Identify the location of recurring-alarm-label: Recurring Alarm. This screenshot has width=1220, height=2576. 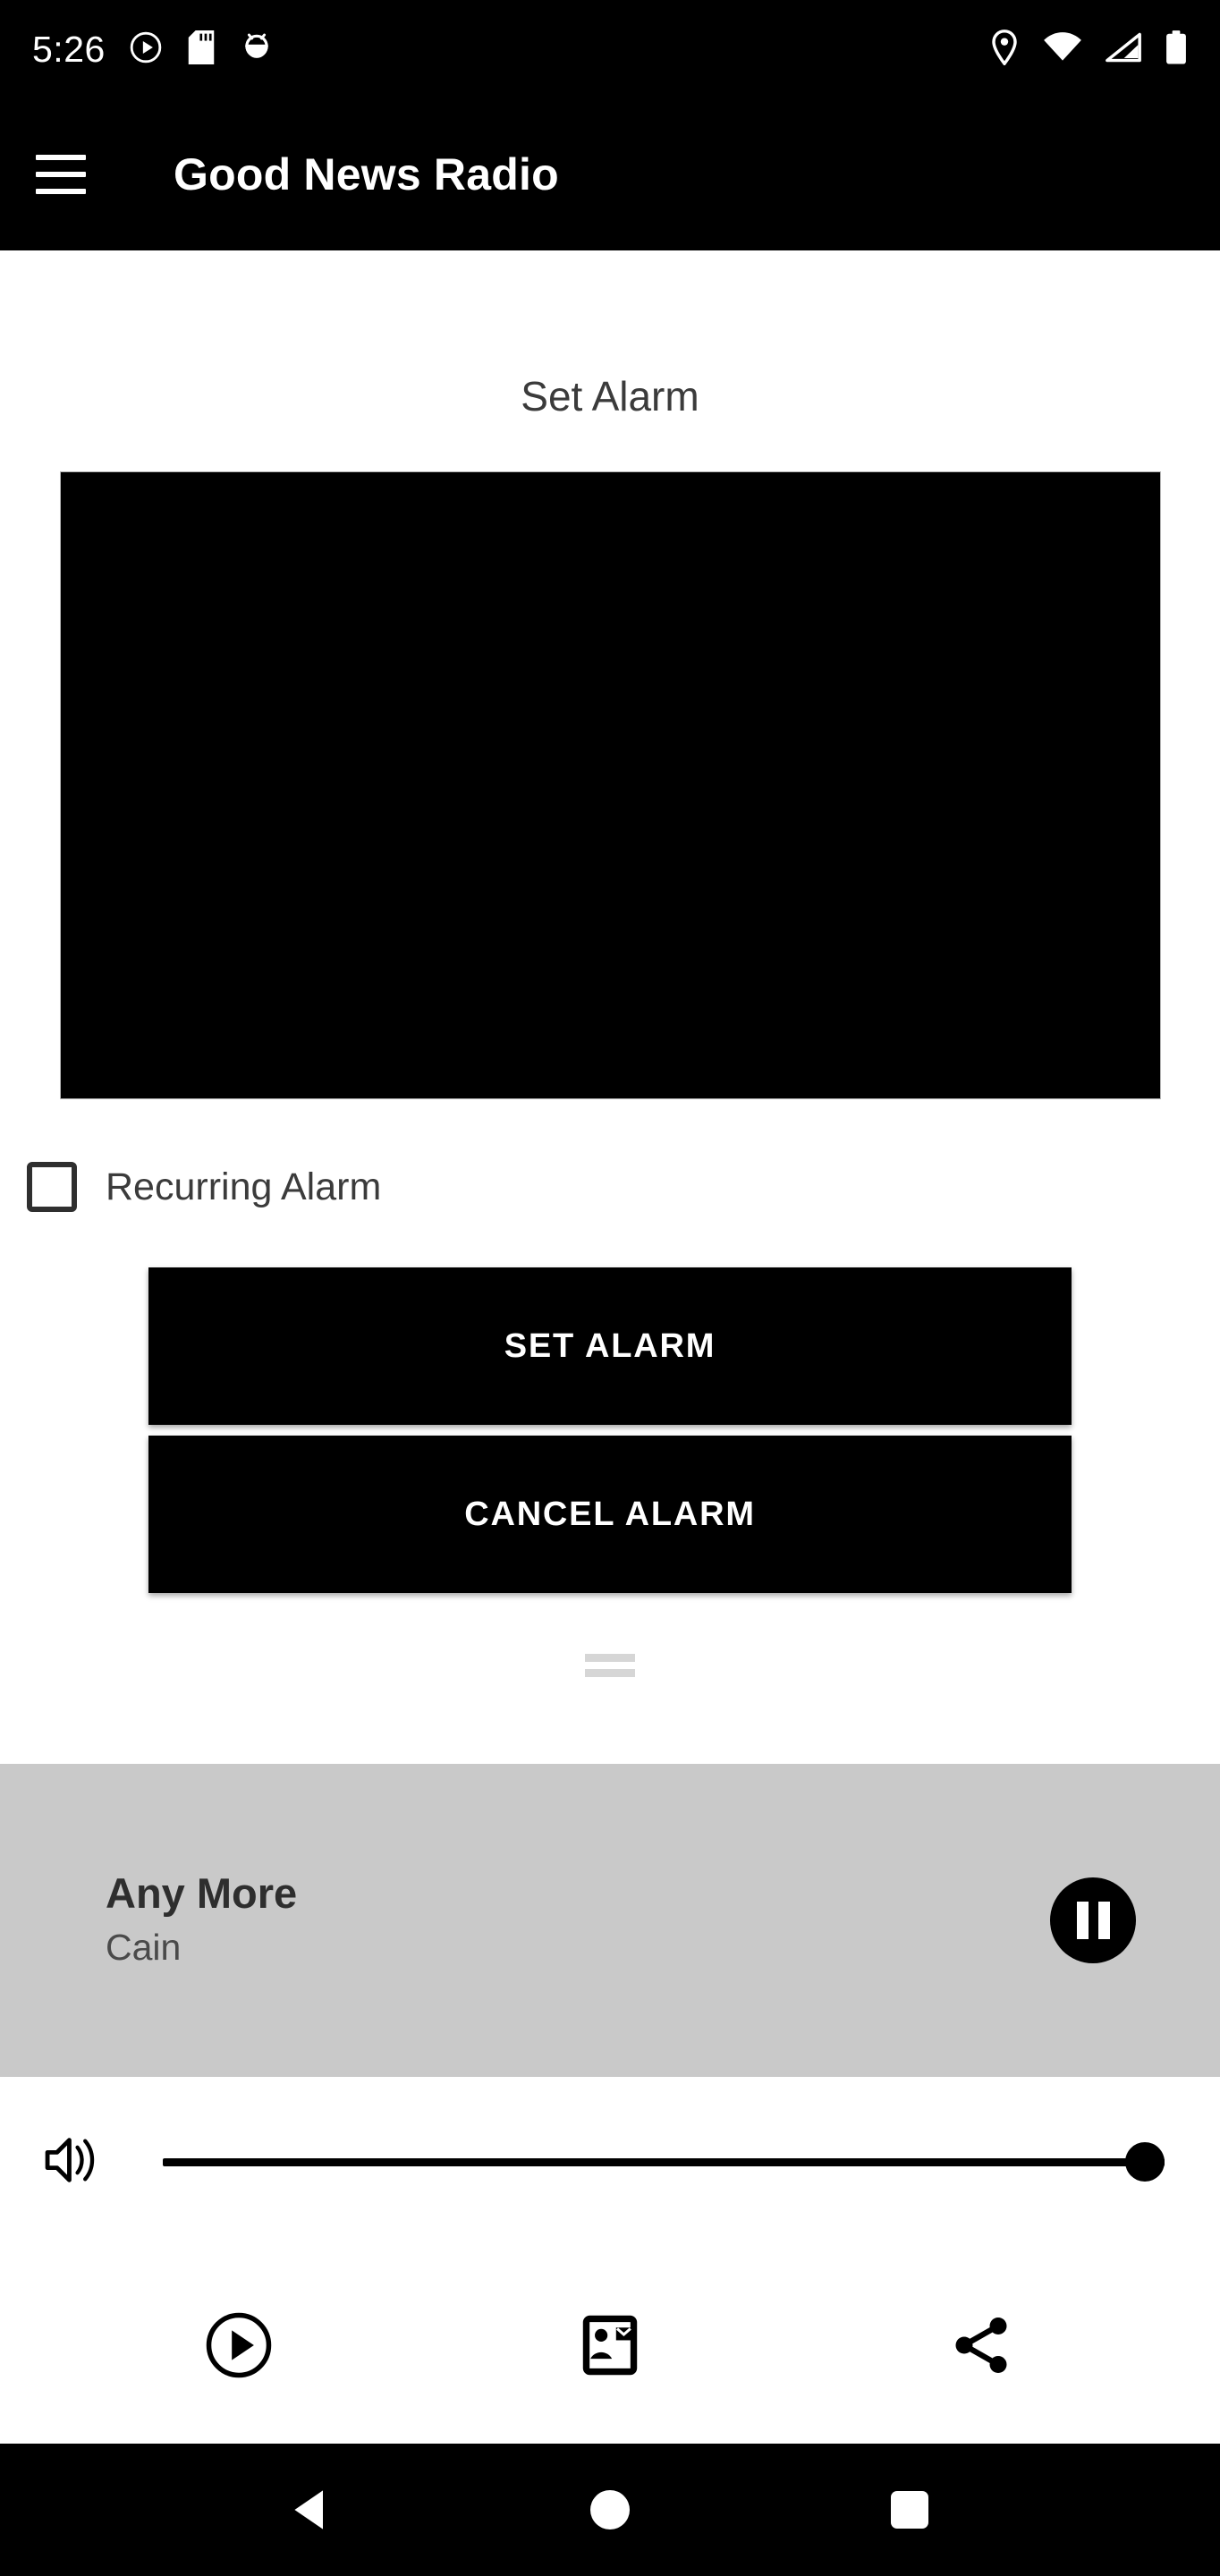
(244, 1186).